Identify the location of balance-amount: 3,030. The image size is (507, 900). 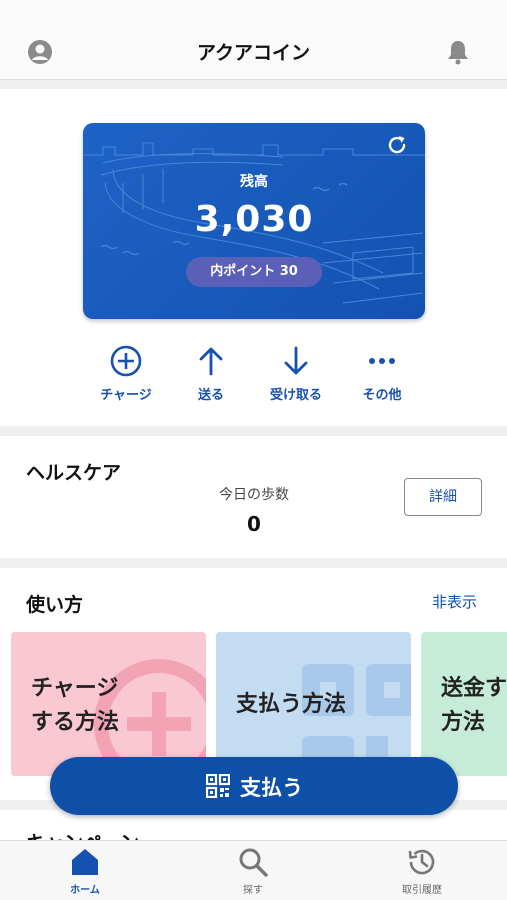
(254, 219).